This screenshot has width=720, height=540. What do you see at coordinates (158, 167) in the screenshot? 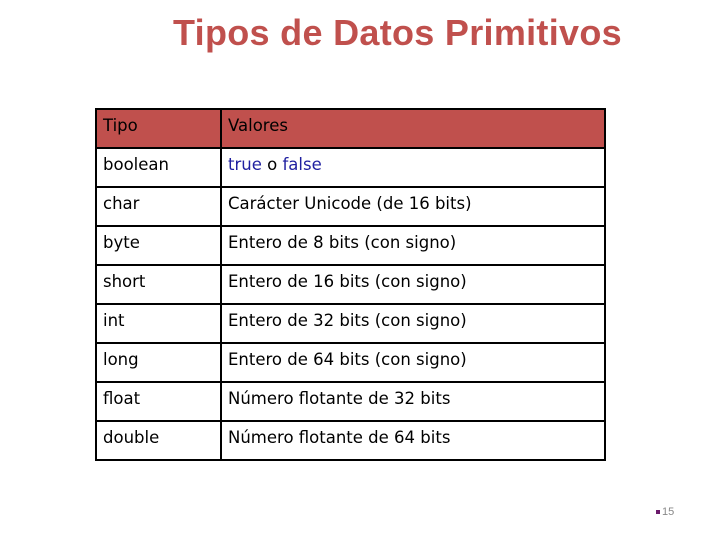
I see `type-cell: boolean` at bounding box center [158, 167].